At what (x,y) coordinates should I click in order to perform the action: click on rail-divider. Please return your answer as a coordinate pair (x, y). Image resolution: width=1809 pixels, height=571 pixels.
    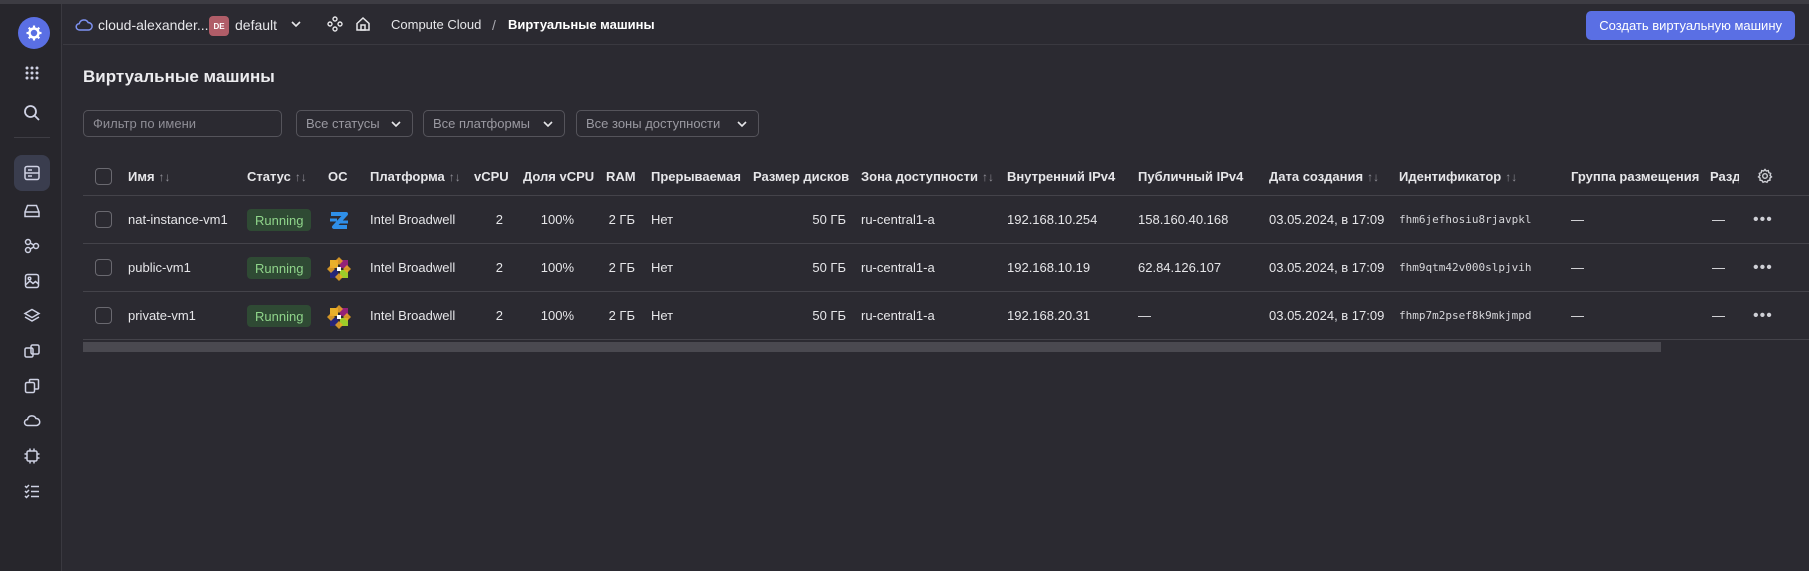
    Looking at the image, I should click on (32, 137).